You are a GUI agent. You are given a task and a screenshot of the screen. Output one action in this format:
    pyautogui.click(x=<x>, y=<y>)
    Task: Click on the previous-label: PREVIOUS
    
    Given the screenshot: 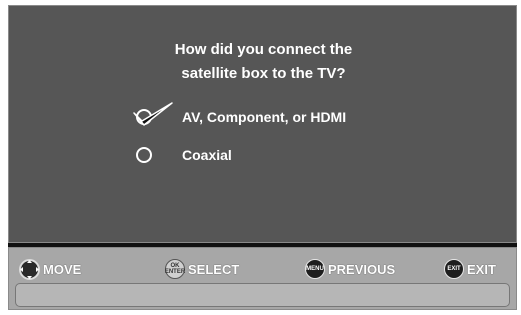 What is the action you would take?
    pyautogui.click(x=362, y=269)
    